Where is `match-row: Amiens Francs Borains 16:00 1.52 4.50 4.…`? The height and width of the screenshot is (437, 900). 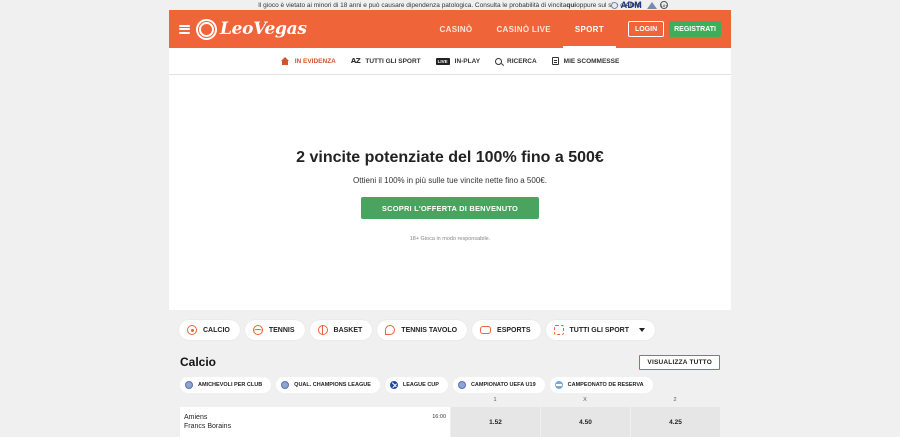 match-row: Amiens Francs Borains 16:00 1.52 4.50 4.… is located at coordinates (450, 422).